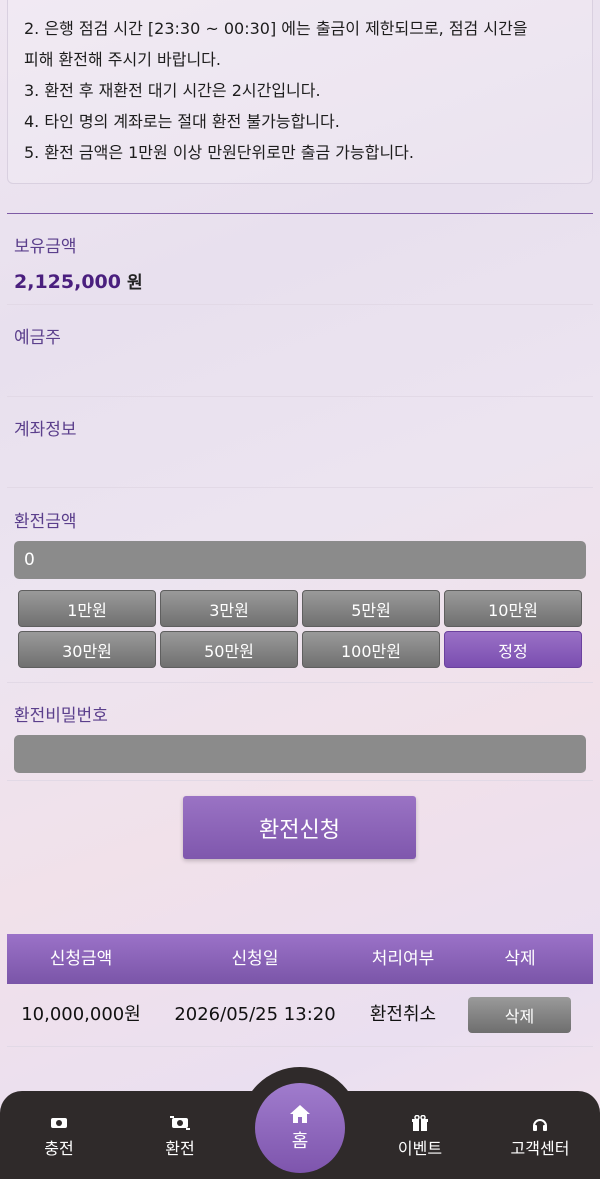  I want to click on header-status: 처리여부, so click(403, 959).